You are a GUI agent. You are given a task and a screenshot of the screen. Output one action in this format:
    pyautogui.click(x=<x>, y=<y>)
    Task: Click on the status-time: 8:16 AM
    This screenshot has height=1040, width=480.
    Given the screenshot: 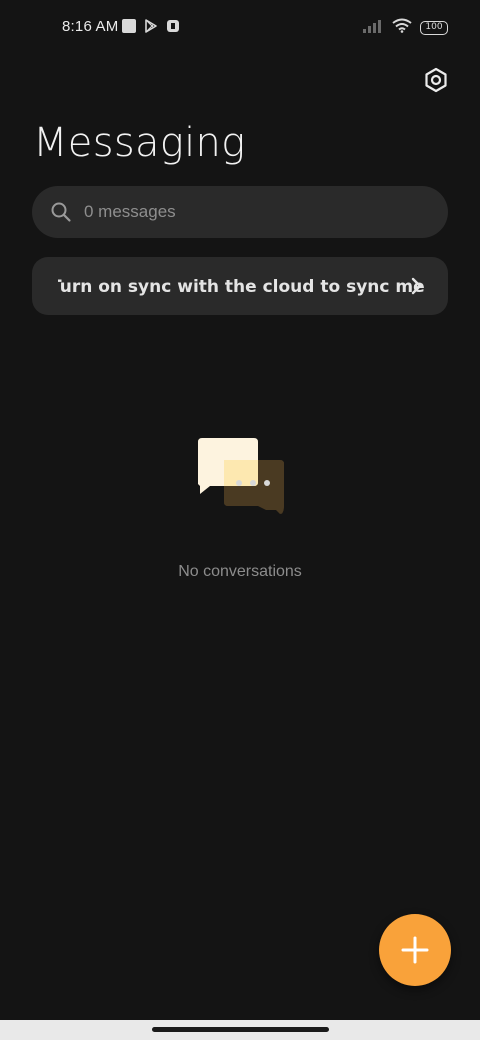 What is the action you would take?
    pyautogui.click(x=90, y=26)
    